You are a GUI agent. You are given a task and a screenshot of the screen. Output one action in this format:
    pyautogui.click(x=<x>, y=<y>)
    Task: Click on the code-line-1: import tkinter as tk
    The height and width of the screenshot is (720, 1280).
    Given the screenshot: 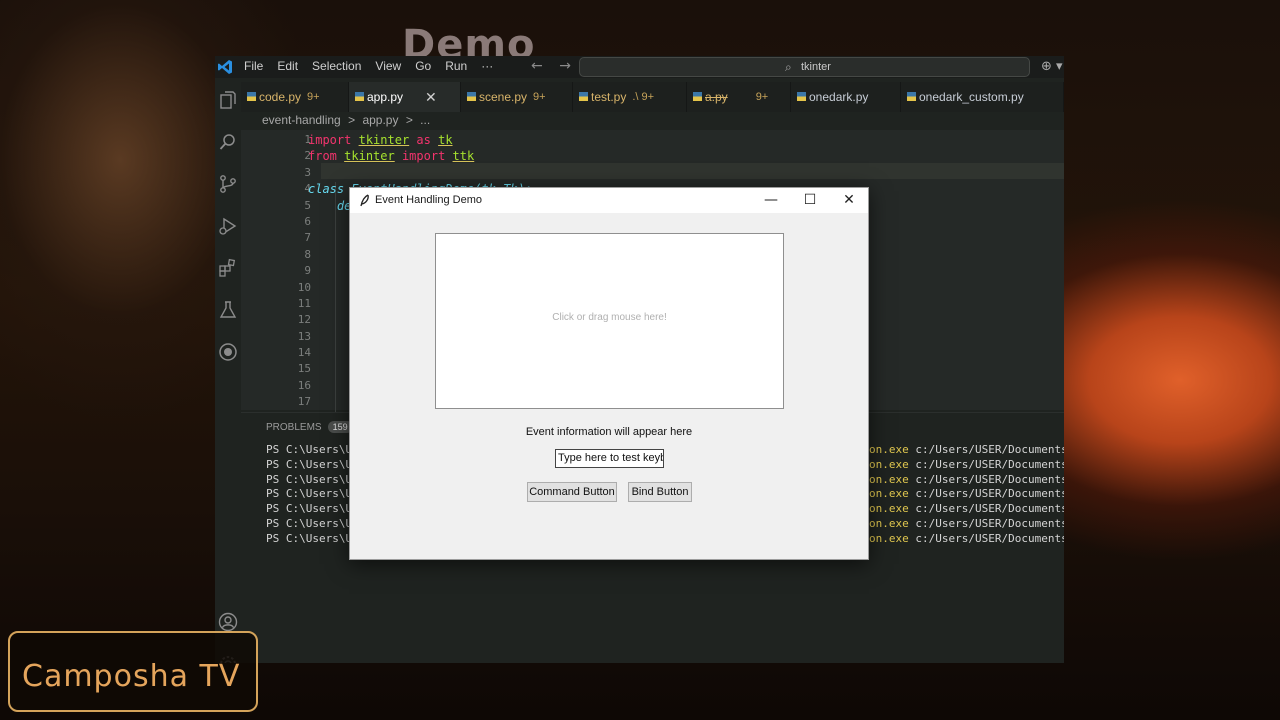 What is the action you would take?
    pyautogui.click(x=420, y=140)
    